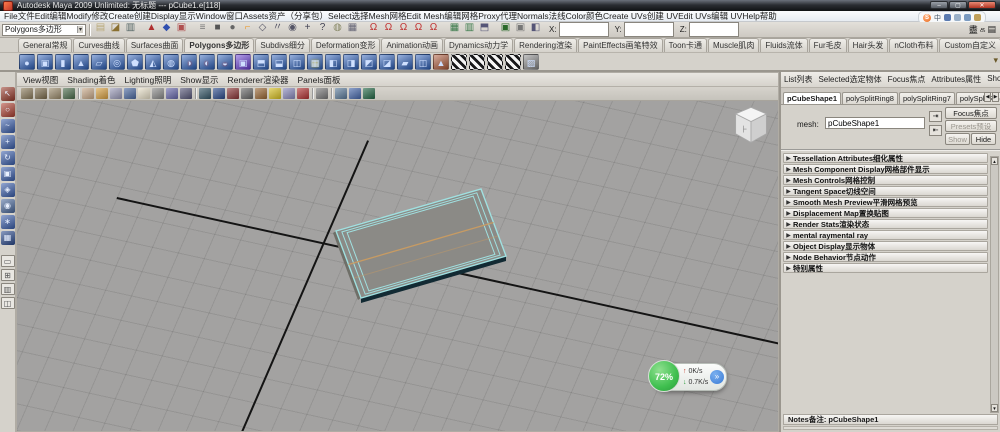 This screenshot has width=1000, height=432. What do you see at coordinates (733, 45) in the screenshot?
I see `shelf-tab: Muscle肌肉` at bounding box center [733, 45].